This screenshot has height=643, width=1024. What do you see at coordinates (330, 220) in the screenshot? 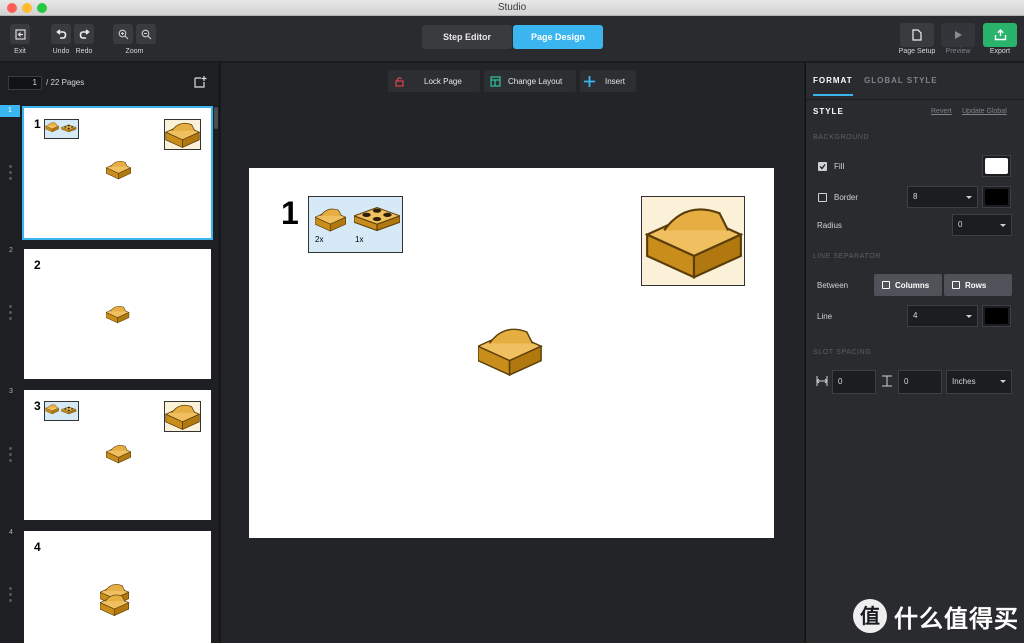
I see `slope-brick-icon` at bounding box center [330, 220].